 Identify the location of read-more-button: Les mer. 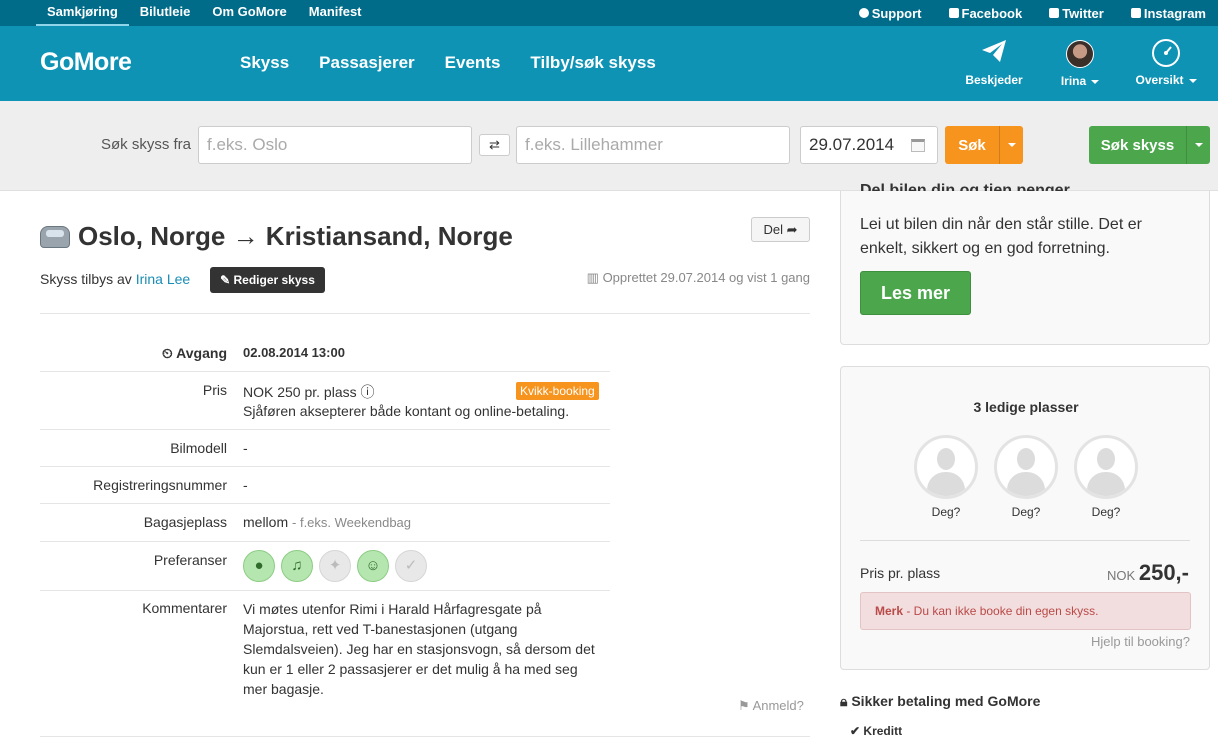
(915, 293).